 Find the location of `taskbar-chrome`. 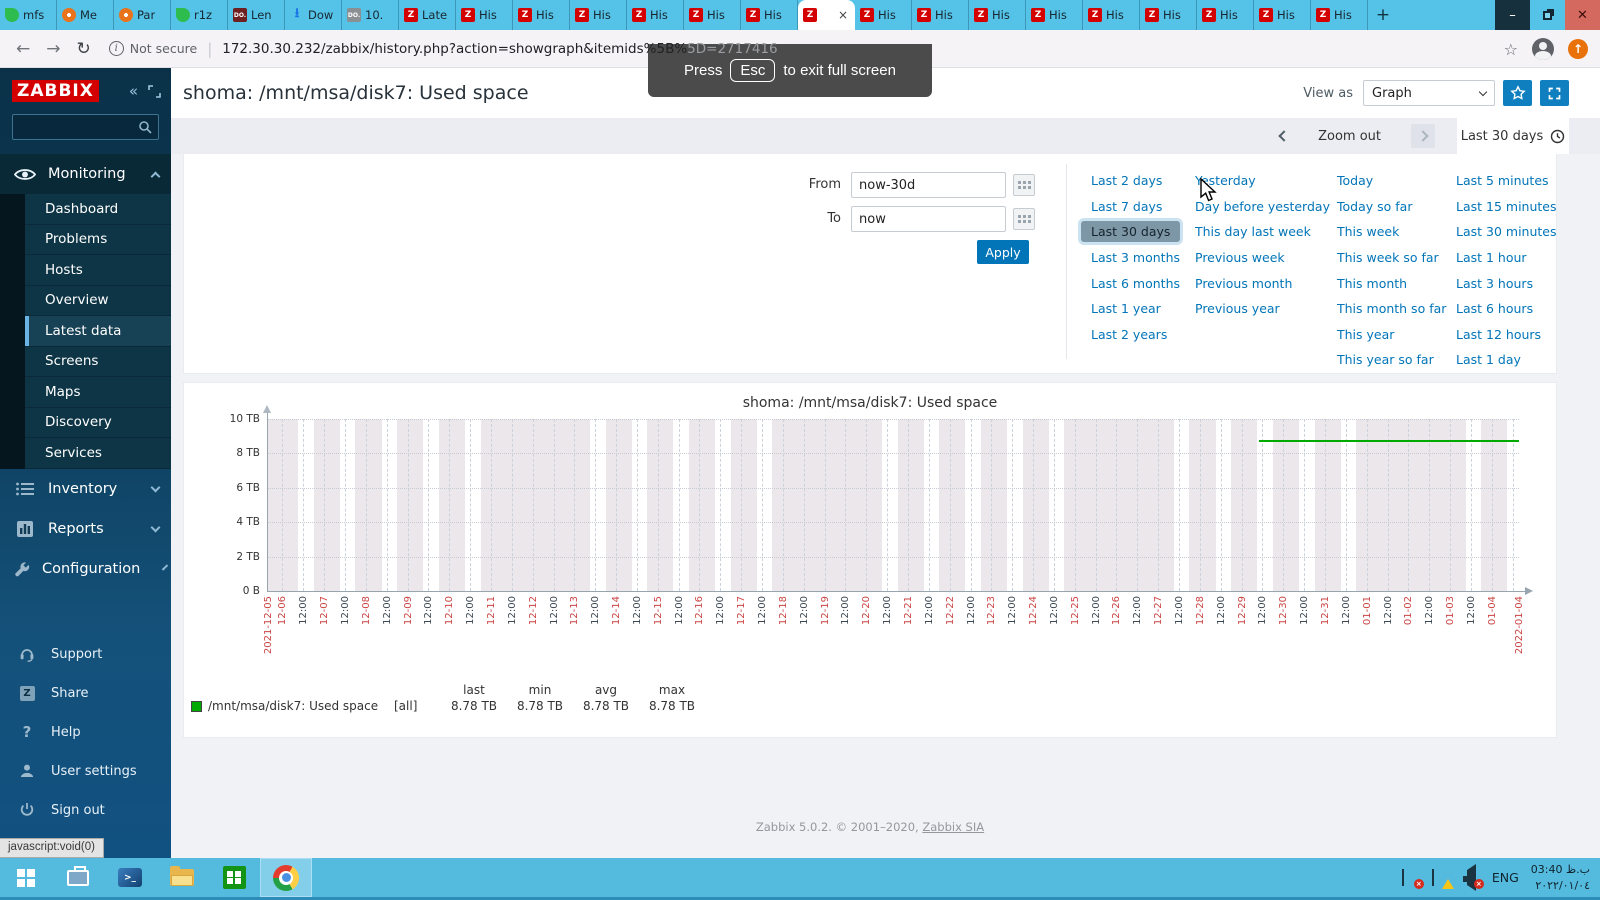

taskbar-chrome is located at coordinates (286, 877).